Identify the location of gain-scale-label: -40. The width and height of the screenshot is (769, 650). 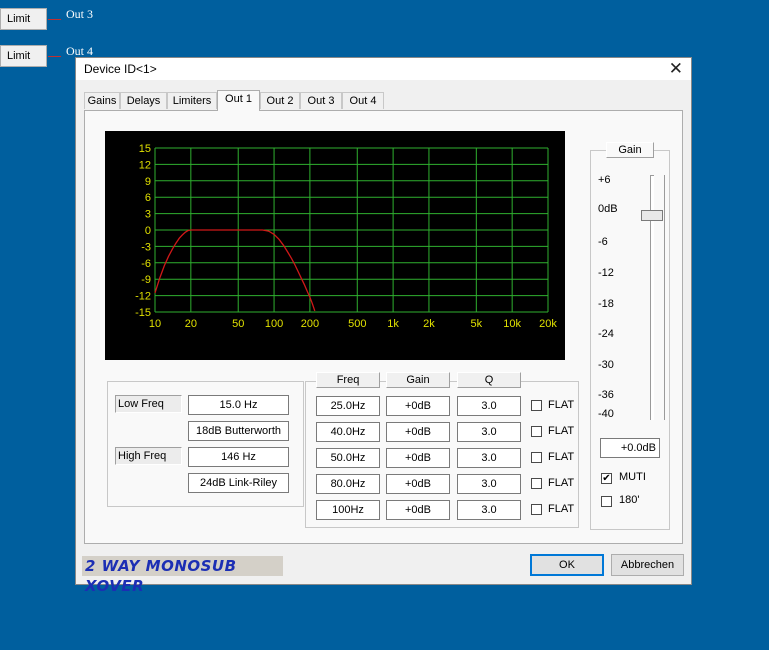
(606, 414).